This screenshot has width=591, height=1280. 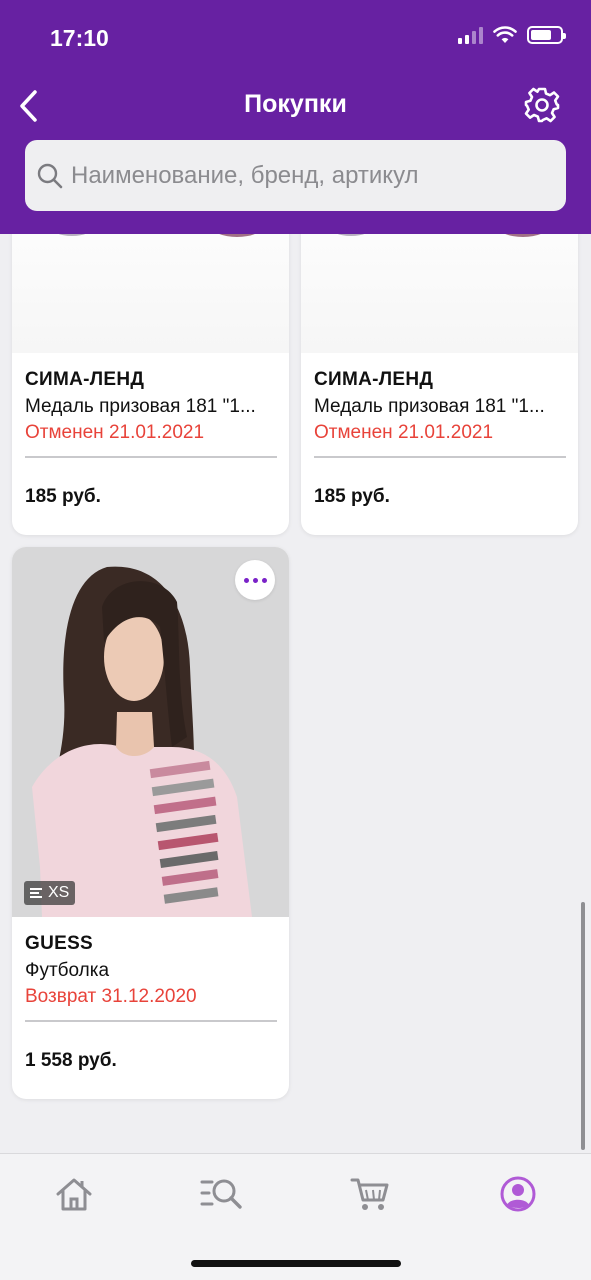 What do you see at coordinates (546, 35) in the screenshot?
I see `battery-icon` at bounding box center [546, 35].